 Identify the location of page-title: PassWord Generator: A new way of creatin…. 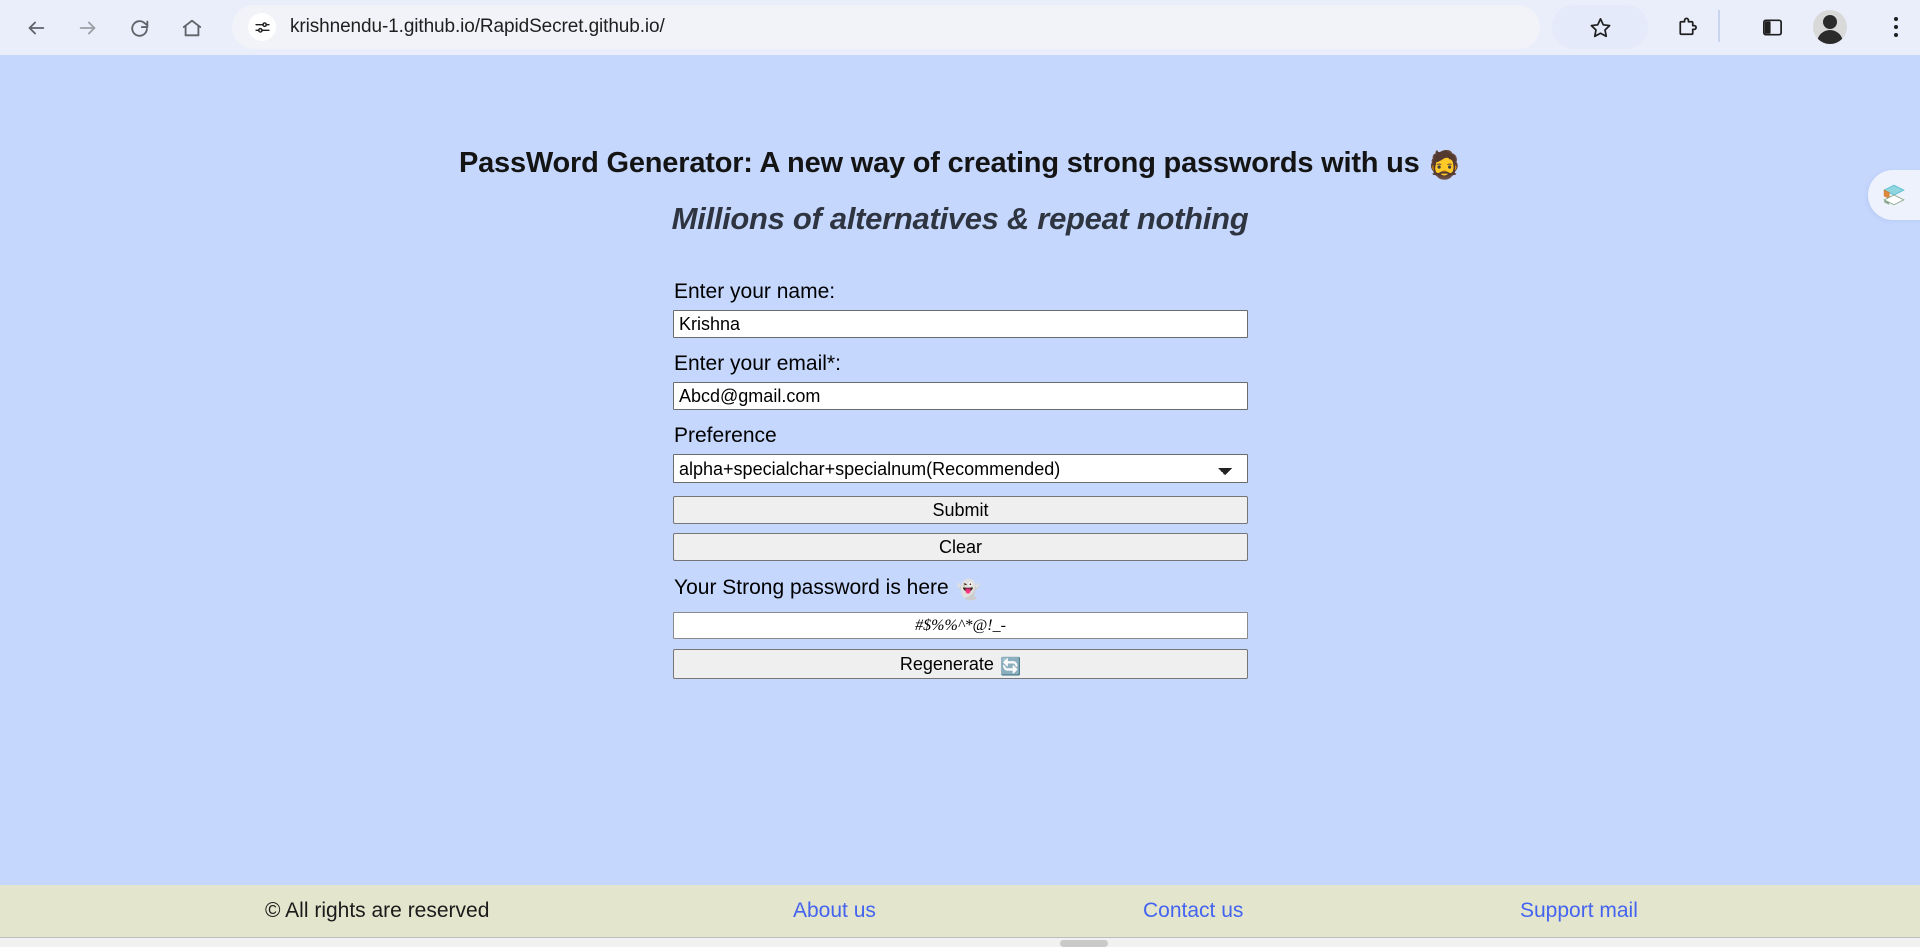
(960, 118).